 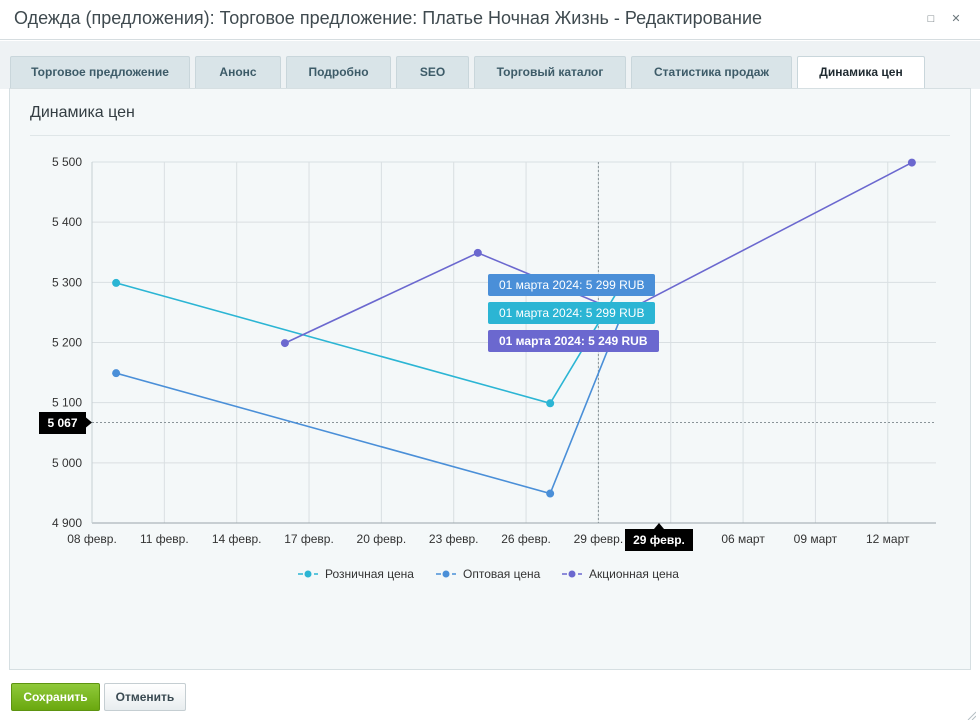 What do you see at coordinates (526, 539) in the screenshot?
I see `x-tick-label: 26 февр.` at bounding box center [526, 539].